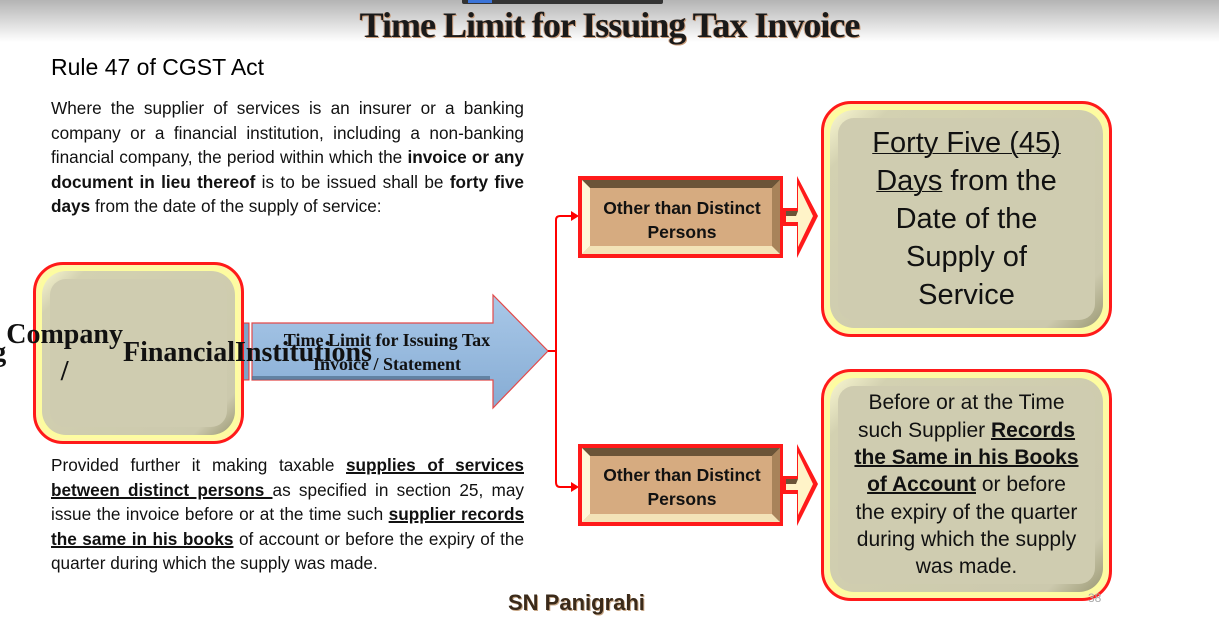  I want to click on text-line: Invoice / Statement, so click(387, 364).